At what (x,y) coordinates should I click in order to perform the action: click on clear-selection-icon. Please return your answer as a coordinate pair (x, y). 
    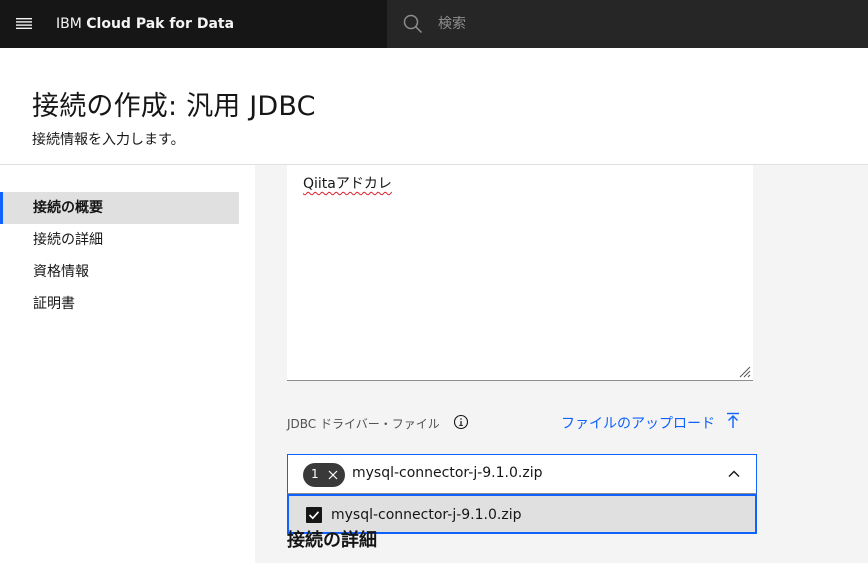
    Looking at the image, I should click on (333, 475).